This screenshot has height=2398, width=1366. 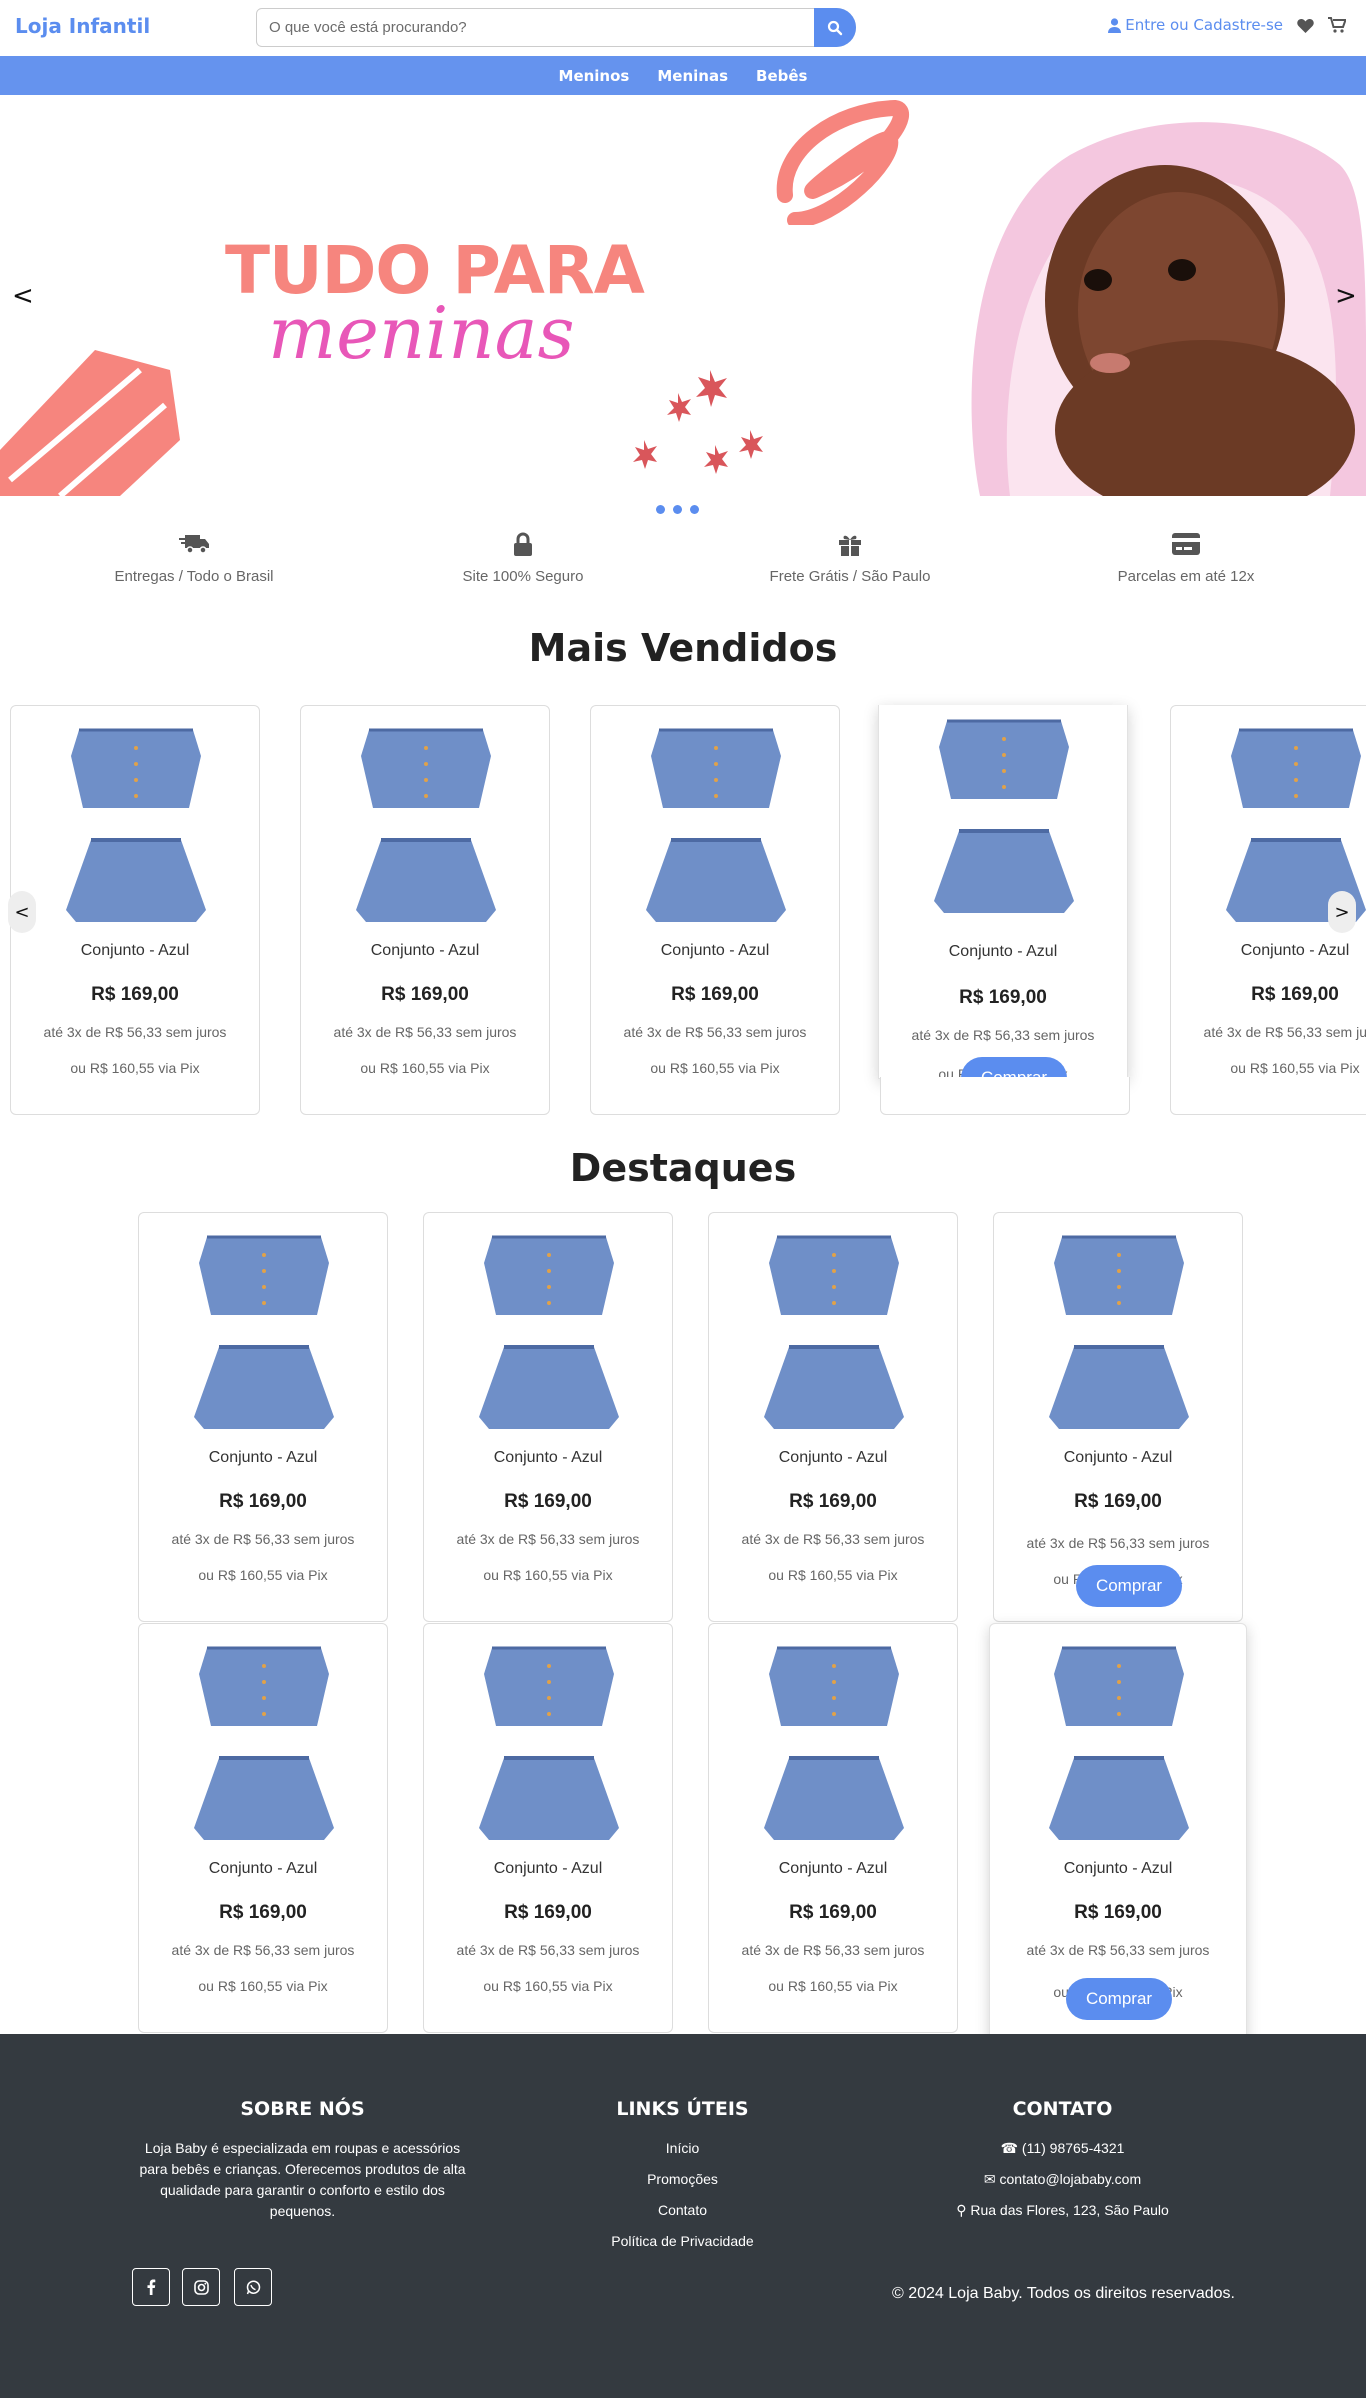 What do you see at coordinates (781, 76) in the screenshot?
I see `nav-item-bebes: Bebês` at bounding box center [781, 76].